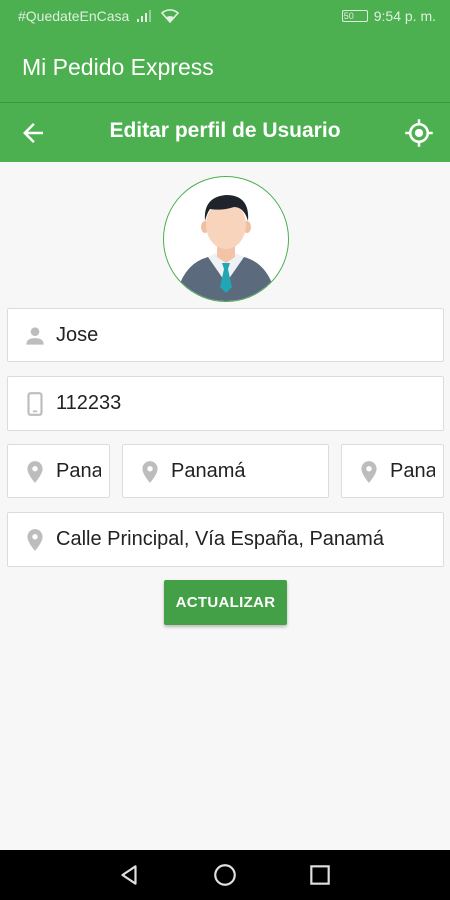  I want to click on name-field, so click(225, 335).